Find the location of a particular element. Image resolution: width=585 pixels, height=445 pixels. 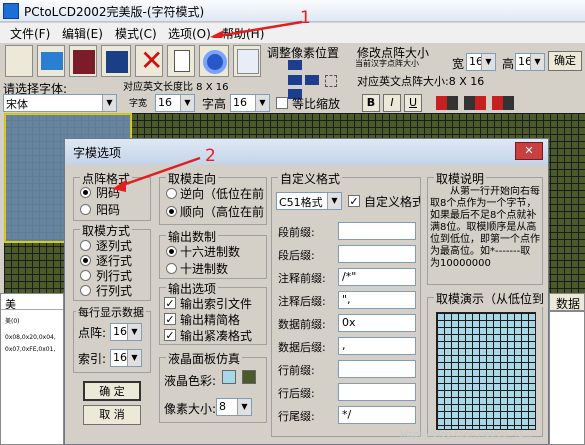

code-line-2: 0x08,0x20,0x04, is located at coordinates (30, 337).